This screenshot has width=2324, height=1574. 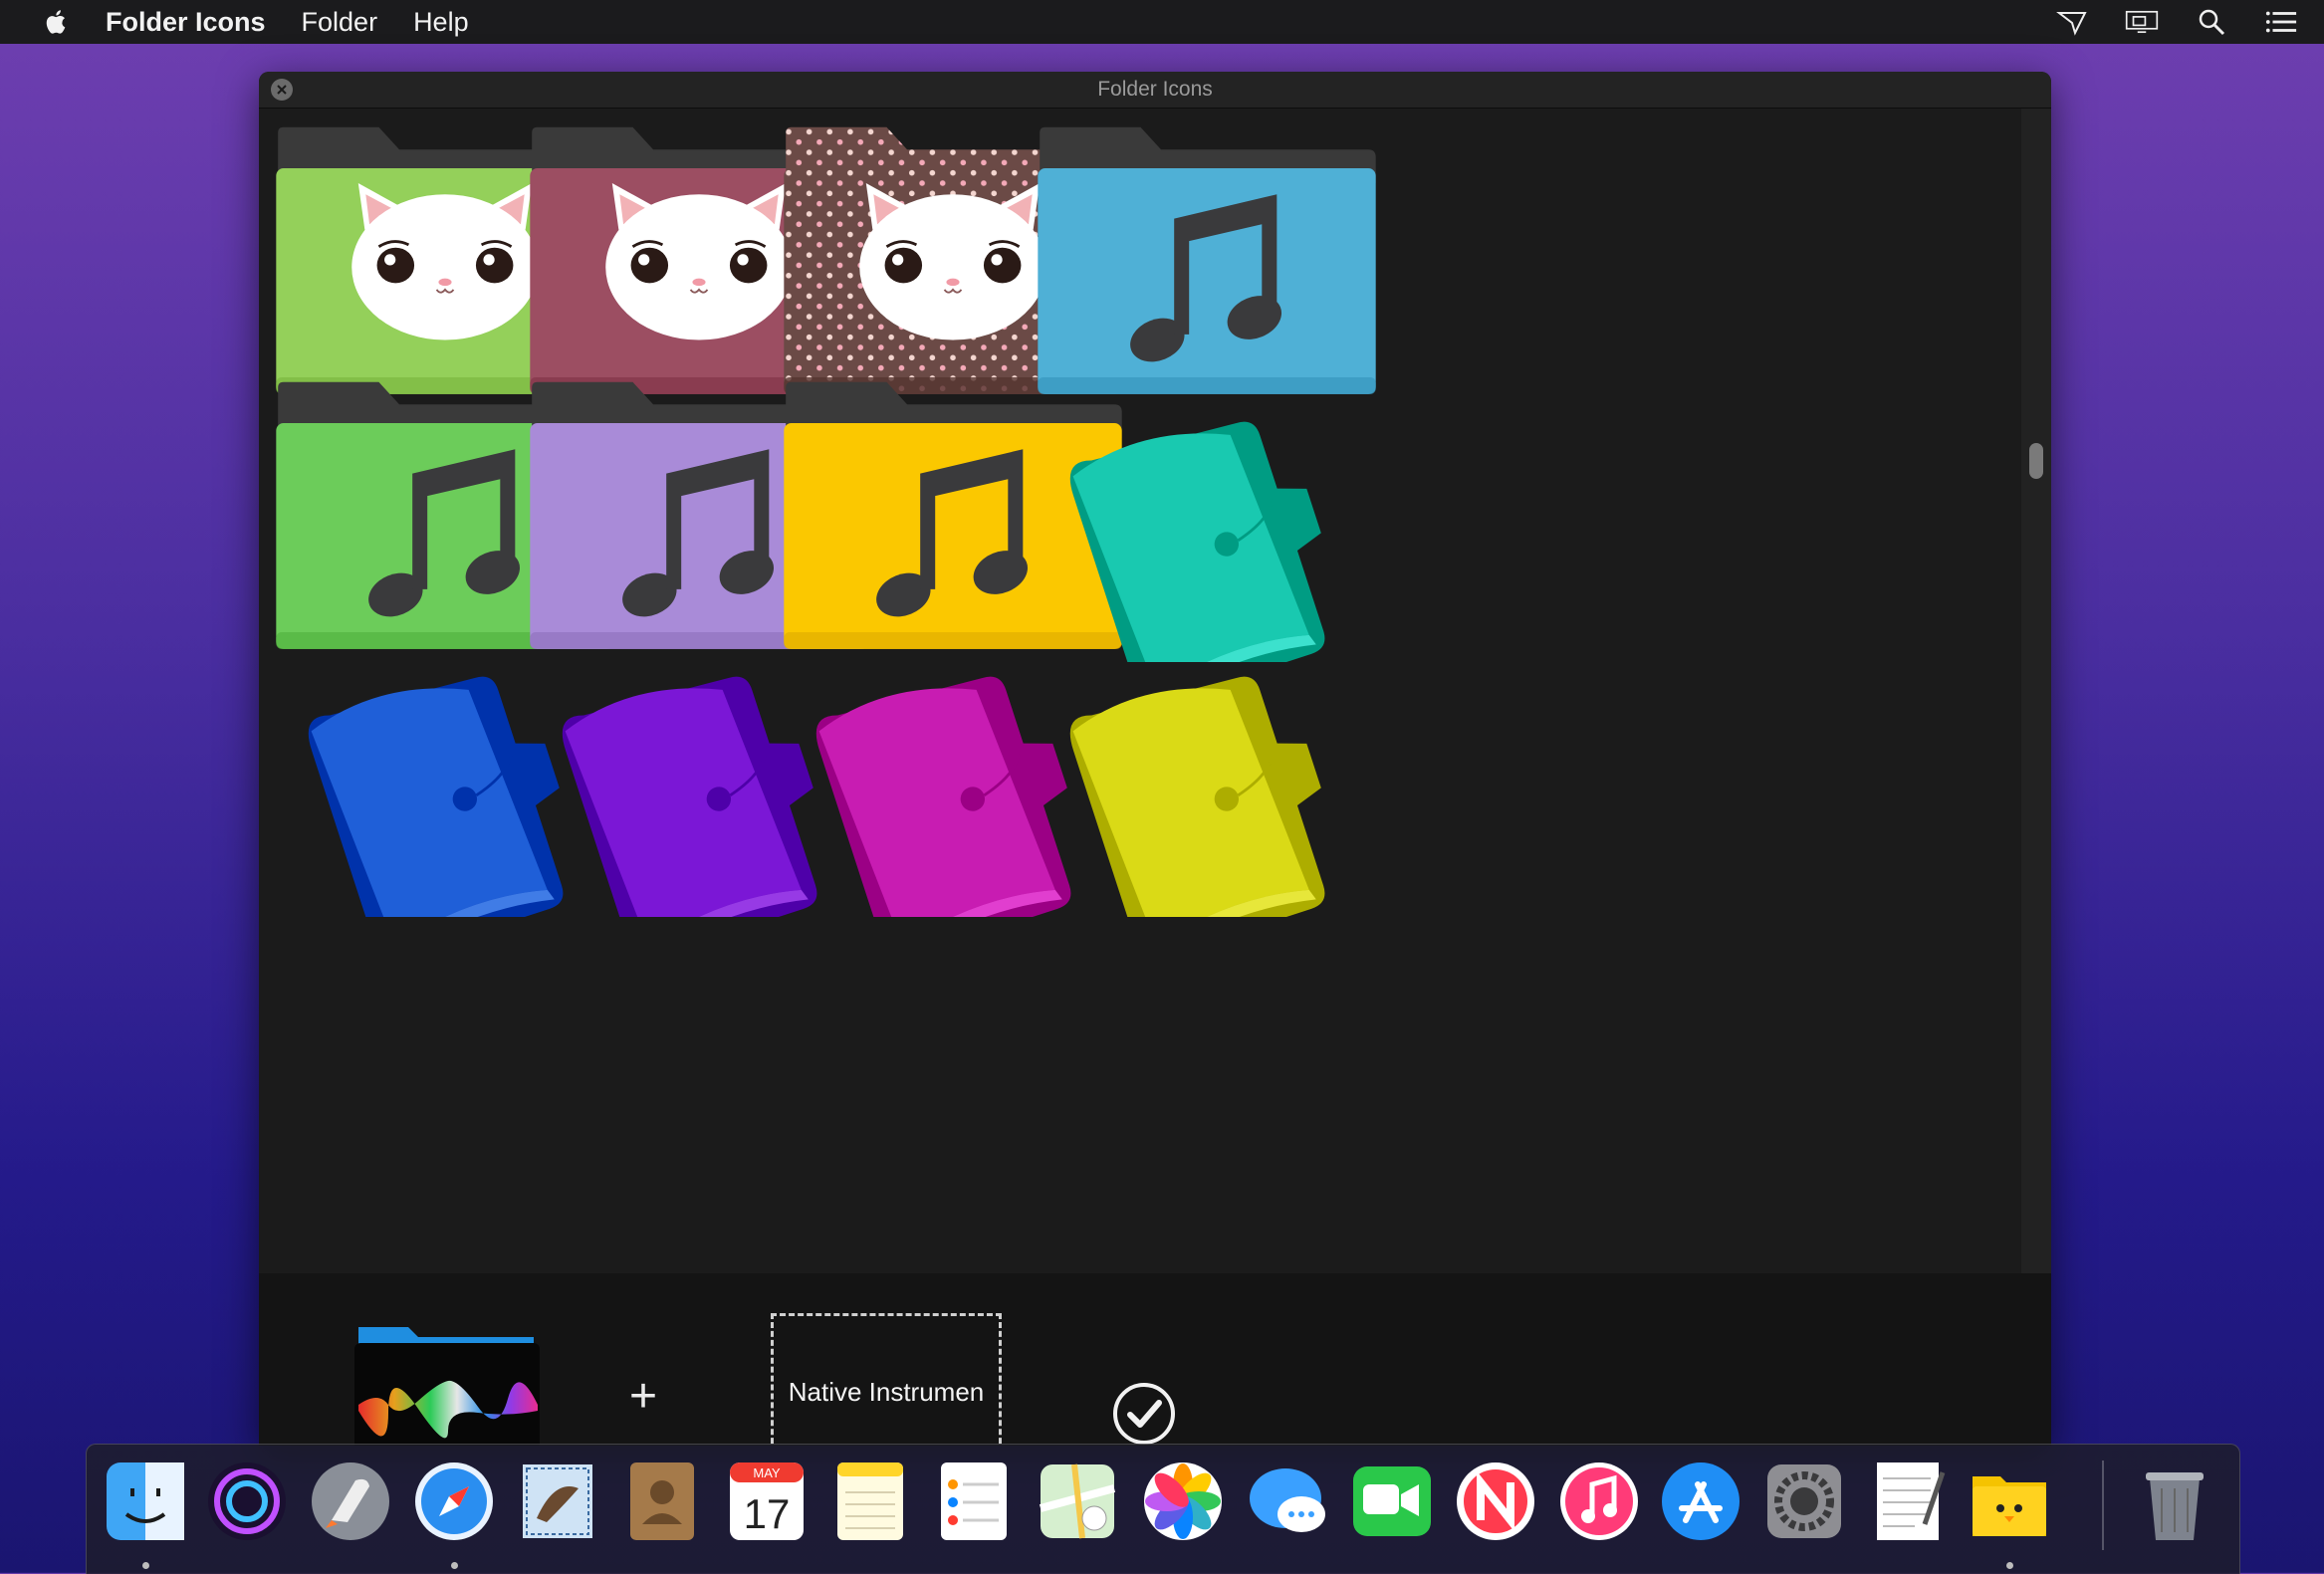 What do you see at coordinates (57, 22) in the screenshot?
I see `apple-icon` at bounding box center [57, 22].